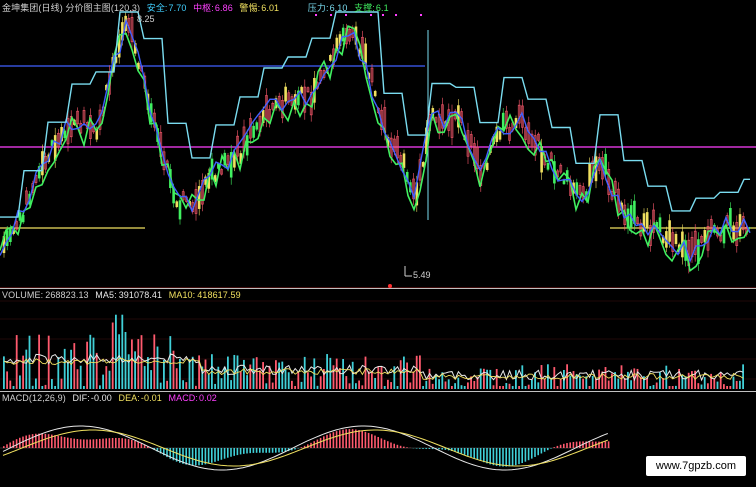 The width and height of the screenshot is (756, 487). Describe the element at coordinates (67, 295) in the screenshot. I see `volume-value: 268823.13` at that location.